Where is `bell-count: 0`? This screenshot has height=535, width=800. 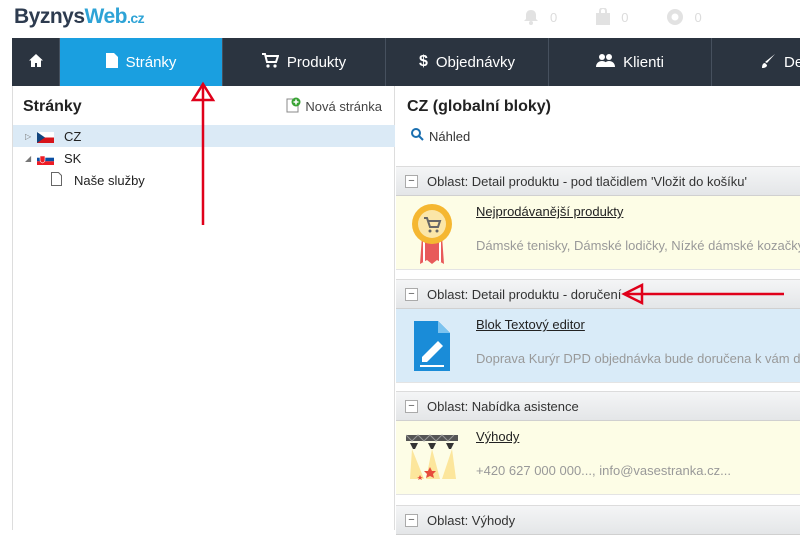
bell-count: 0 is located at coordinates (554, 17).